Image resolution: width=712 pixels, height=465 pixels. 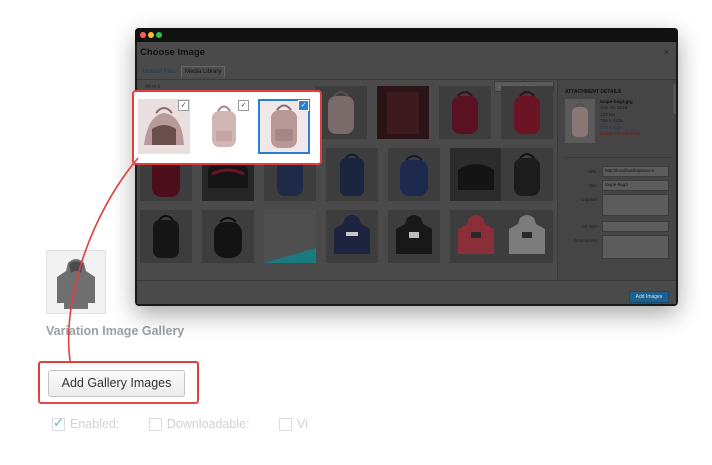 I want to click on maximize-window-icon, so click(x=159, y=35).